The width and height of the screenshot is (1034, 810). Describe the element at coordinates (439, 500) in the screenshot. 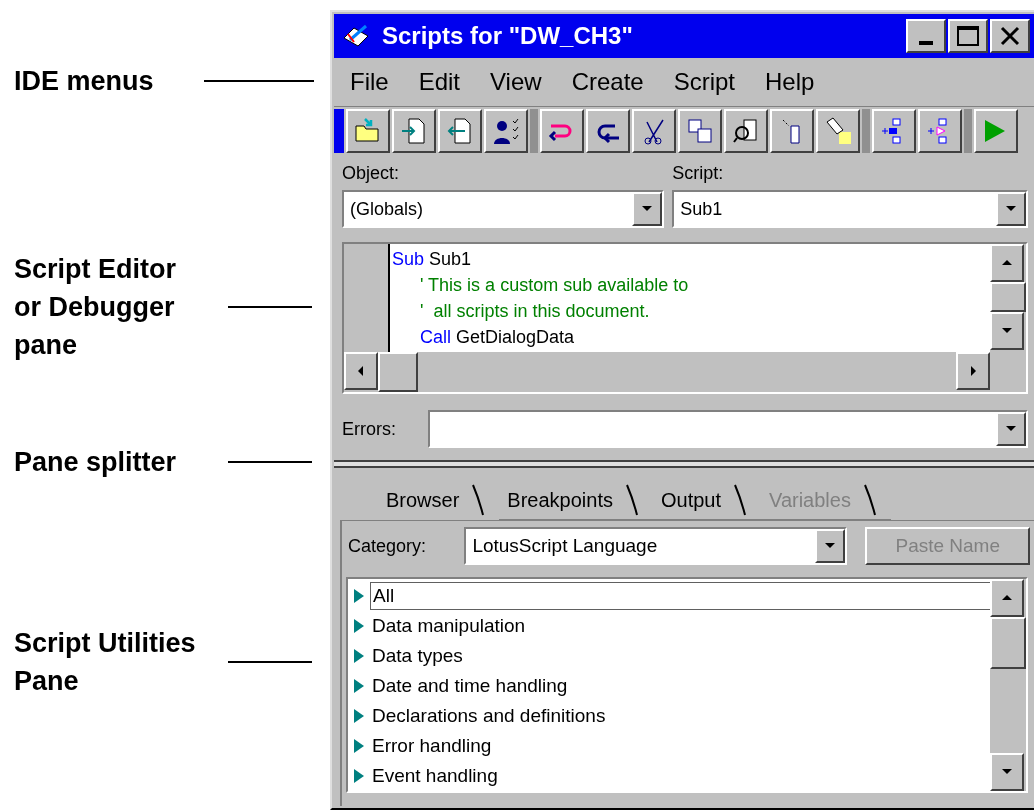

I see `tab: Browser` at that location.